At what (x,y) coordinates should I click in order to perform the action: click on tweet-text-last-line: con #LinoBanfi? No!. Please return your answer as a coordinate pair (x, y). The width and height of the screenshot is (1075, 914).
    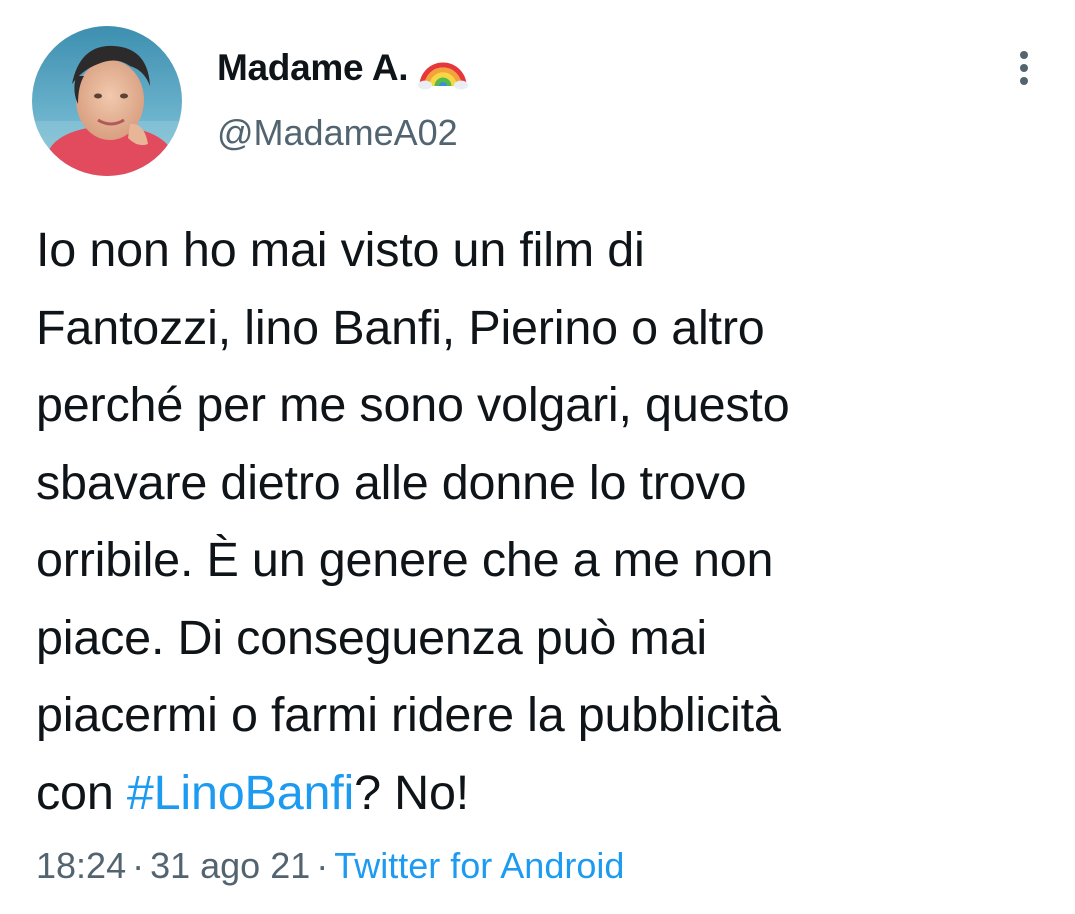
    Looking at the image, I should click on (541, 794).